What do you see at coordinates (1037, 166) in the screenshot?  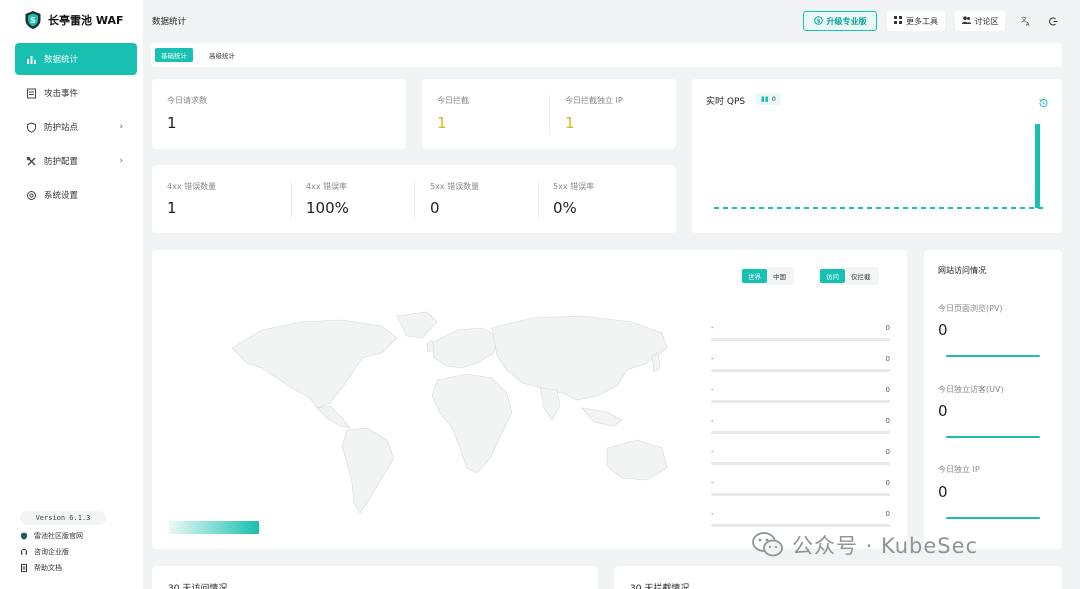 I see `qps-data-point` at bounding box center [1037, 166].